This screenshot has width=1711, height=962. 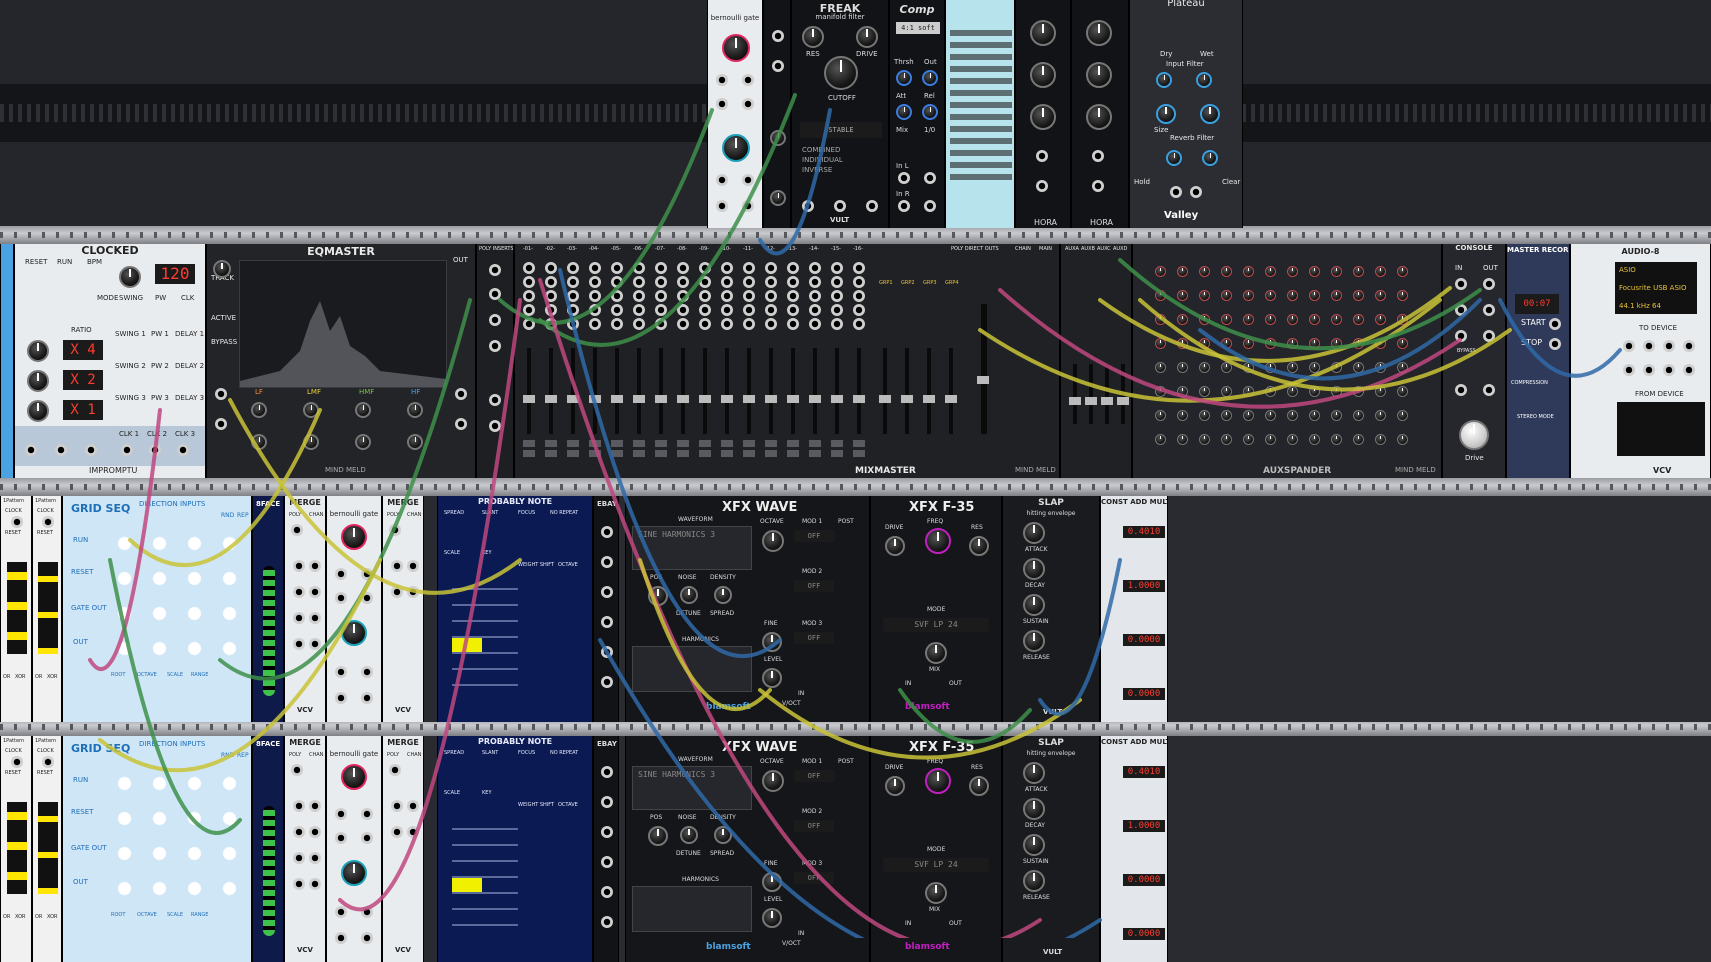 I want to click on level-knob, so click(x=772, y=918).